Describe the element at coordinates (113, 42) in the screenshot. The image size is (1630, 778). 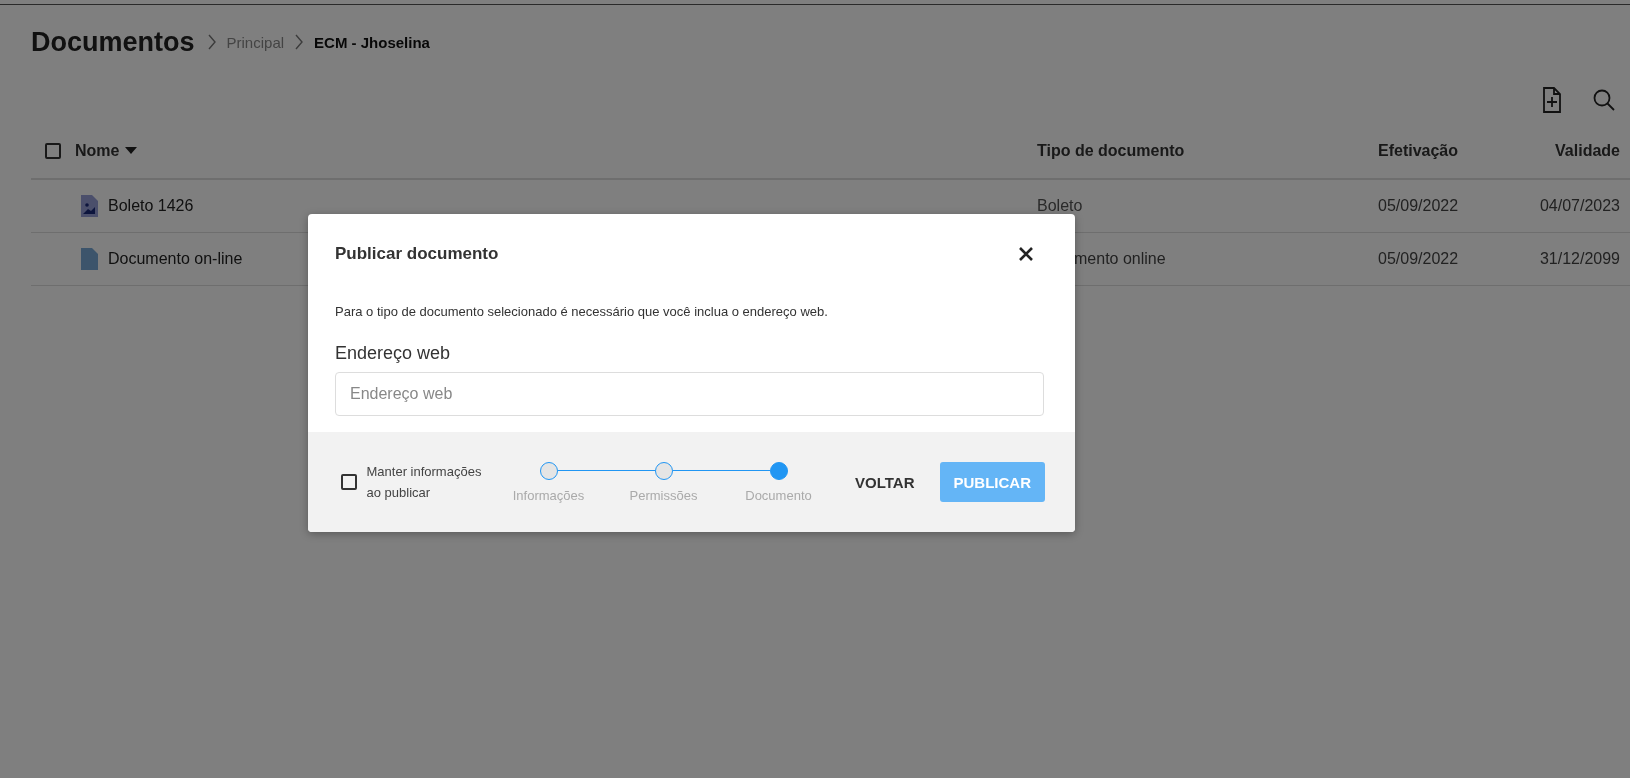
I see `page-title: Documentos` at that location.